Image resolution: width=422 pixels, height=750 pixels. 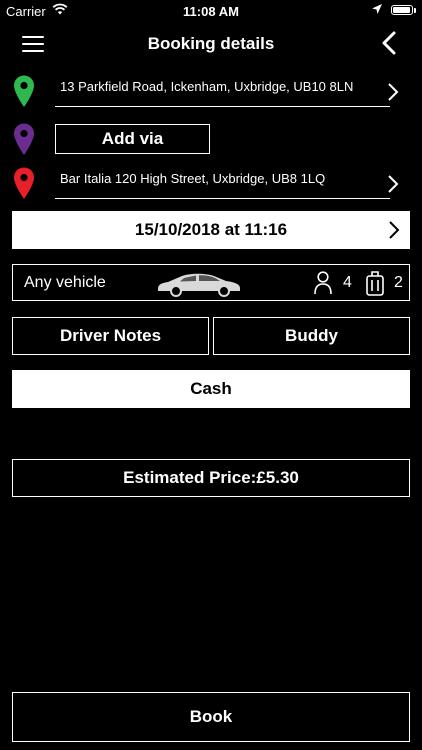 I want to click on buddy-button: Buddy, so click(x=311, y=336).